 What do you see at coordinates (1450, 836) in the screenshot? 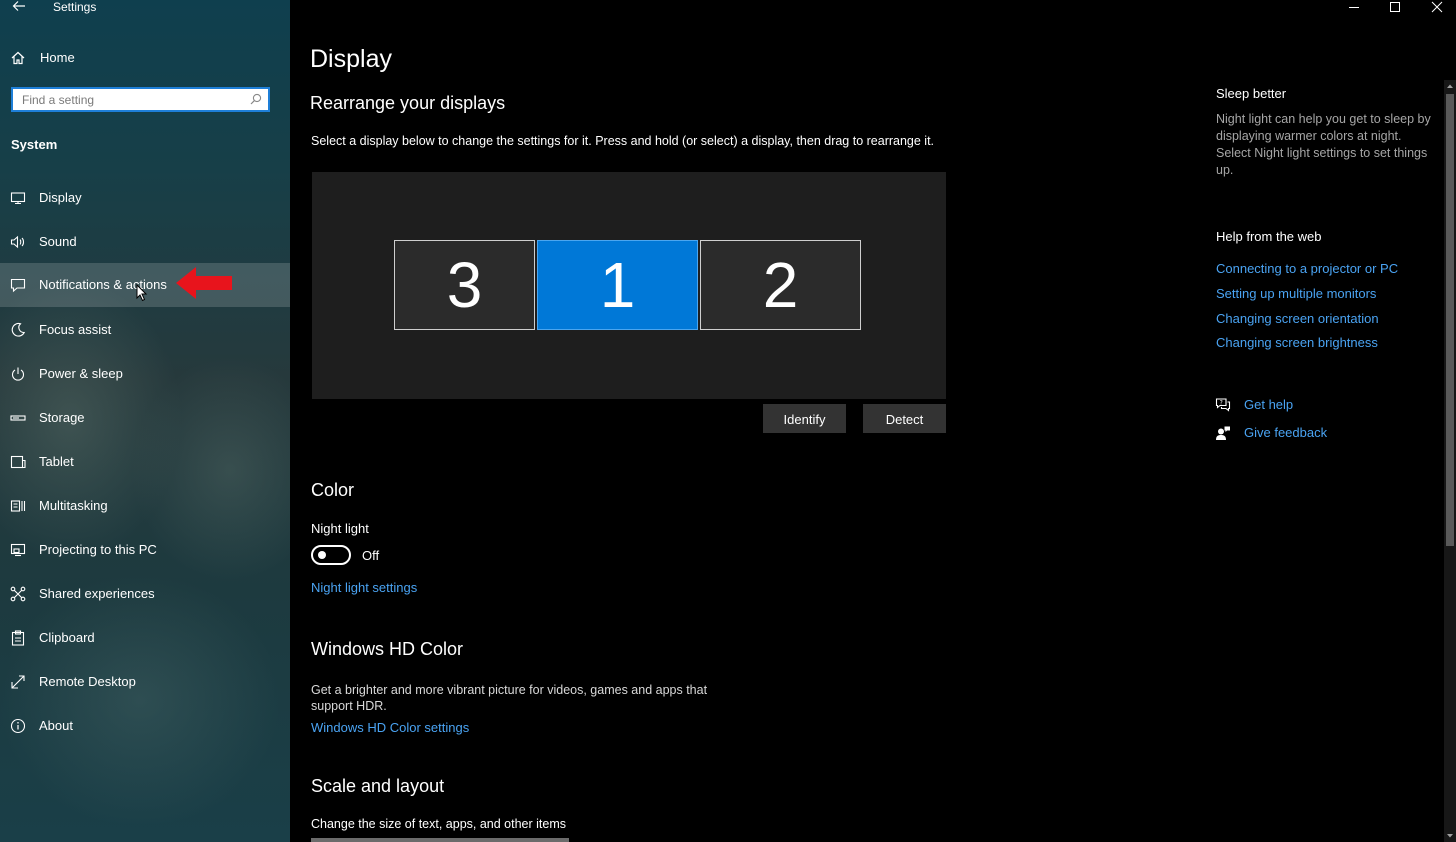
I see `scroll-down-icon` at bounding box center [1450, 836].